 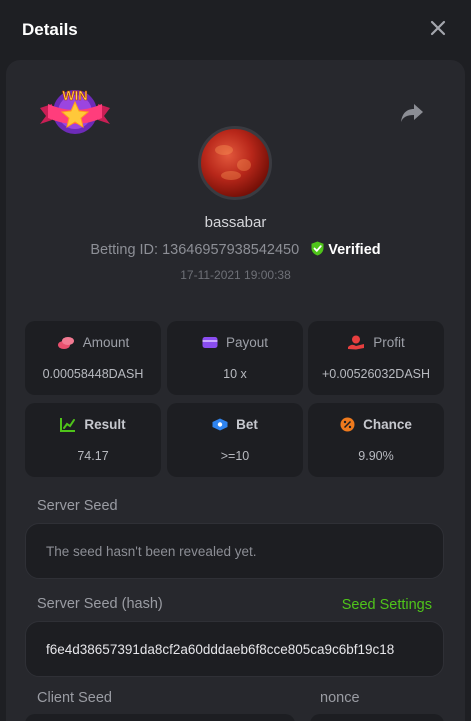 I want to click on stat-value: 9.90%, so click(x=376, y=456).